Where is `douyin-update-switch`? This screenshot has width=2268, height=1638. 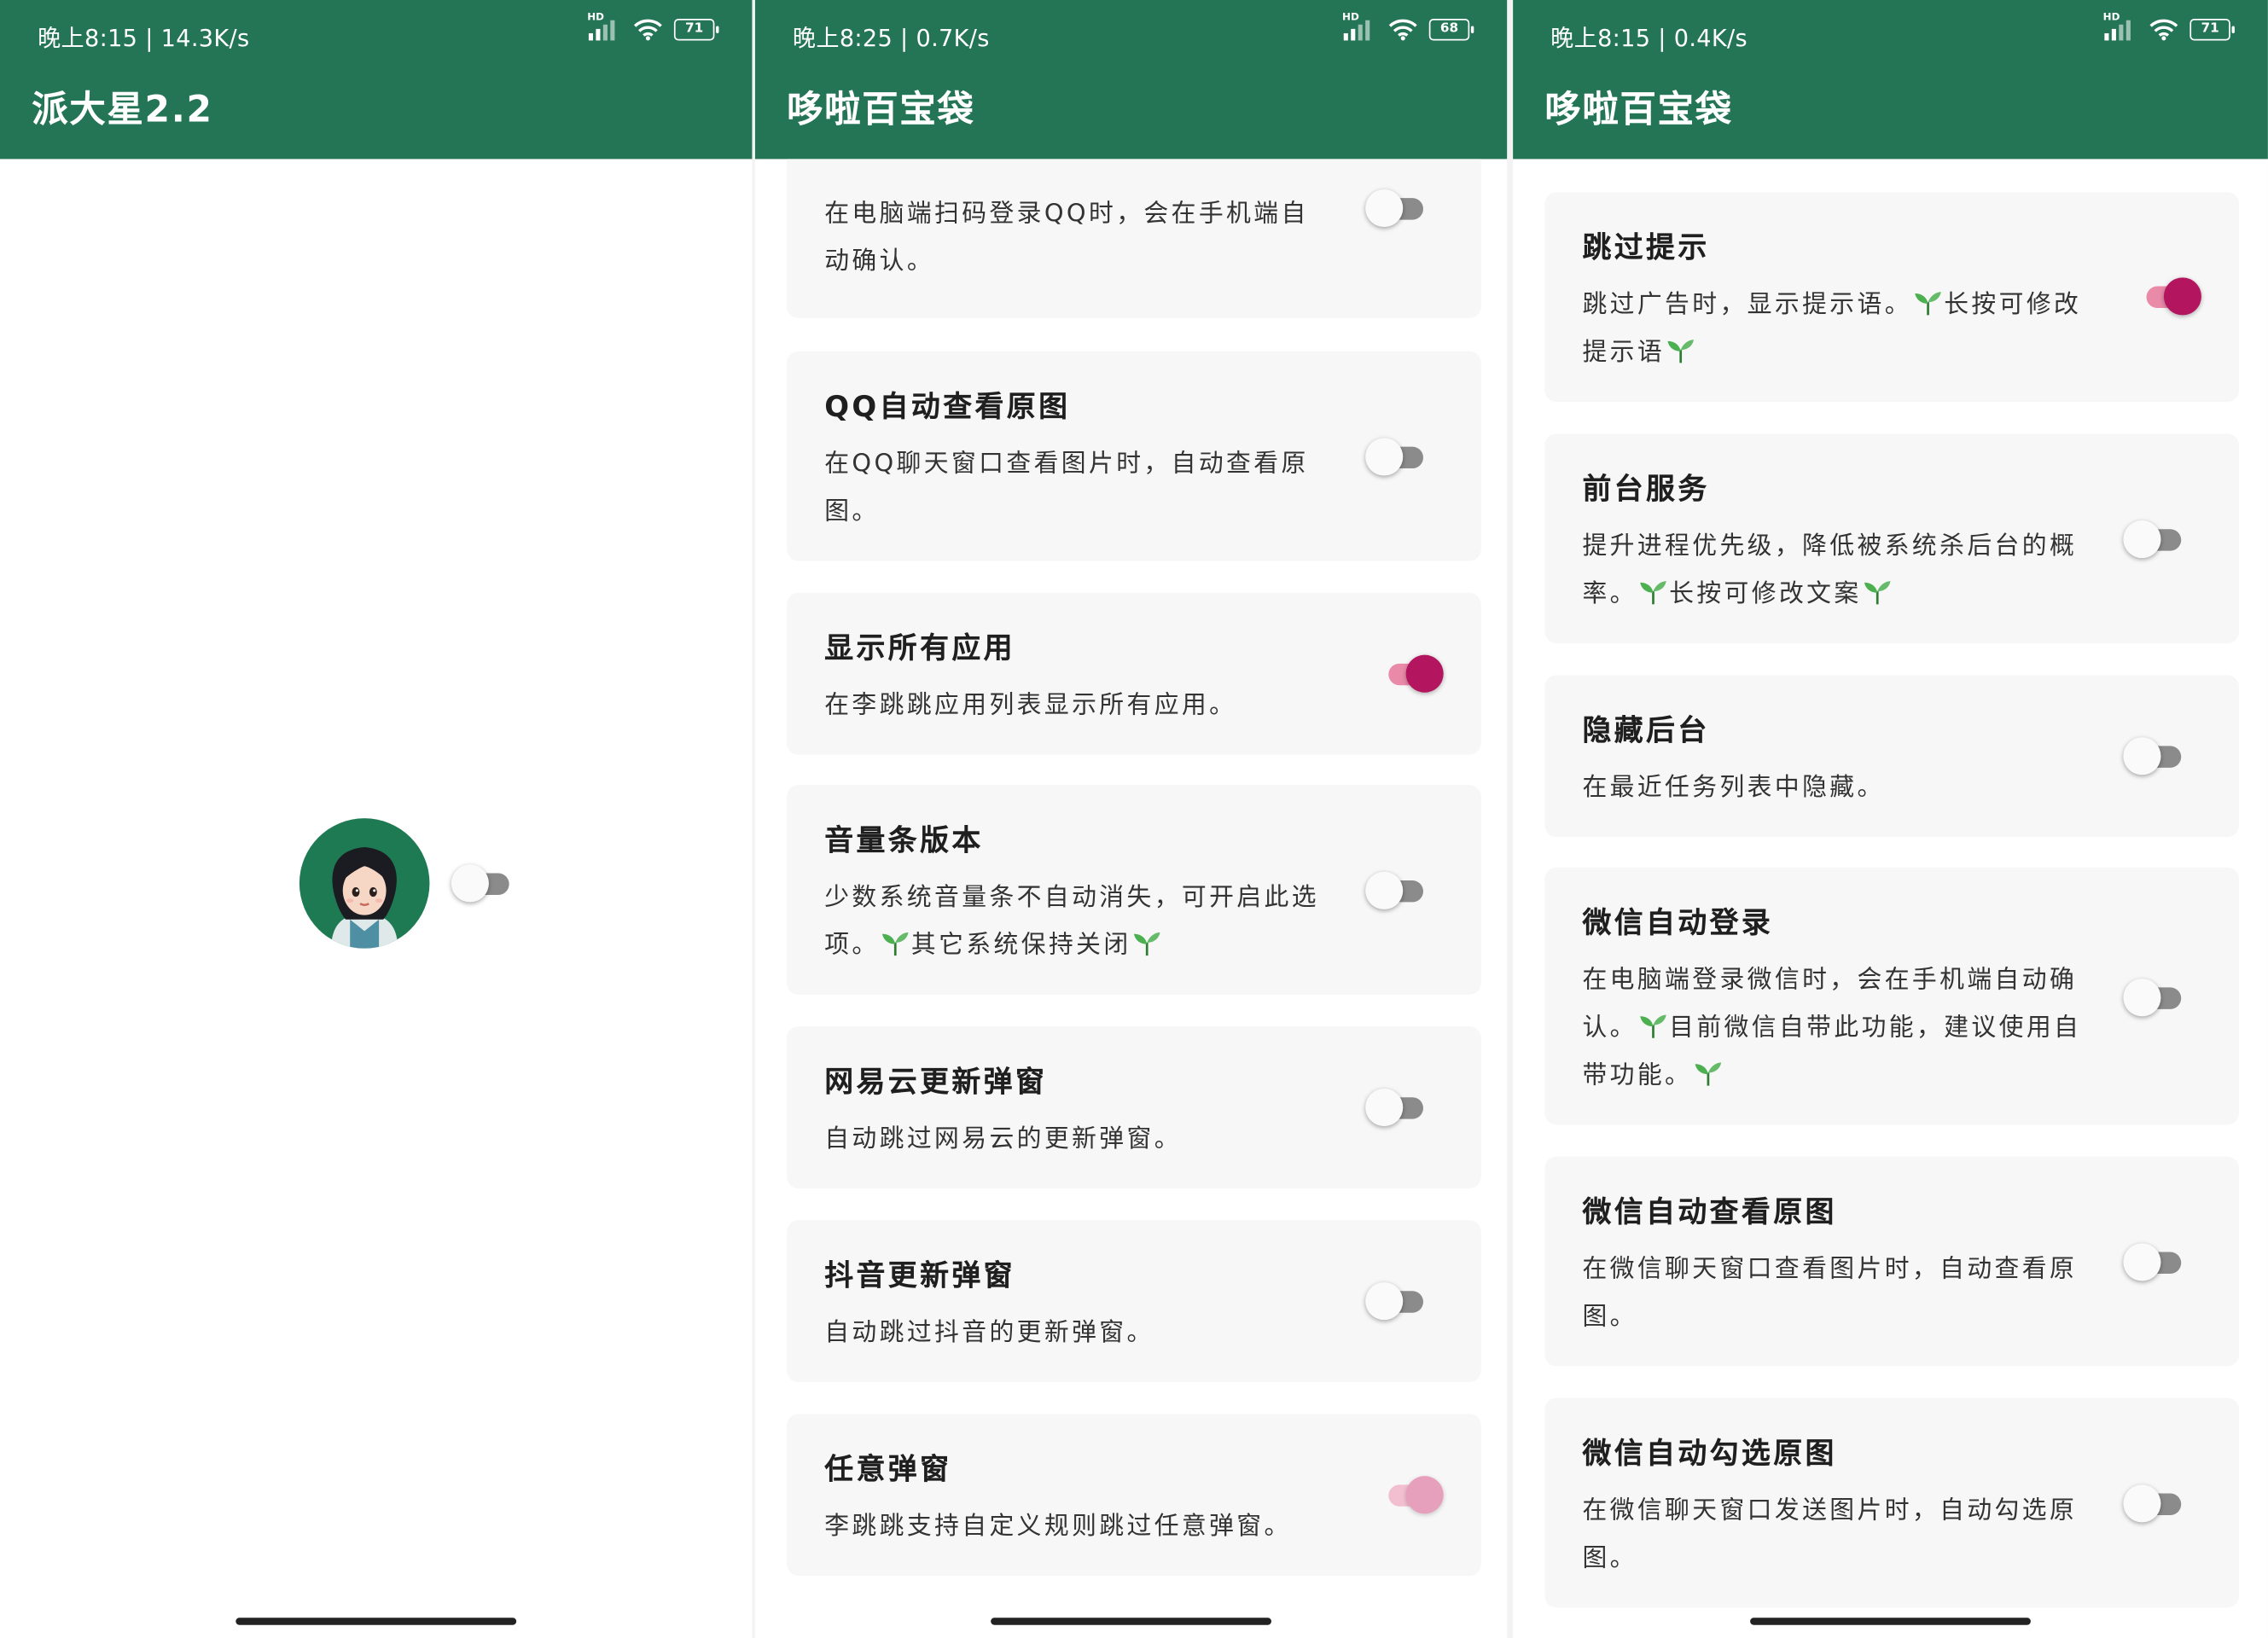 douyin-update-switch is located at coordinates (1397, 1302).